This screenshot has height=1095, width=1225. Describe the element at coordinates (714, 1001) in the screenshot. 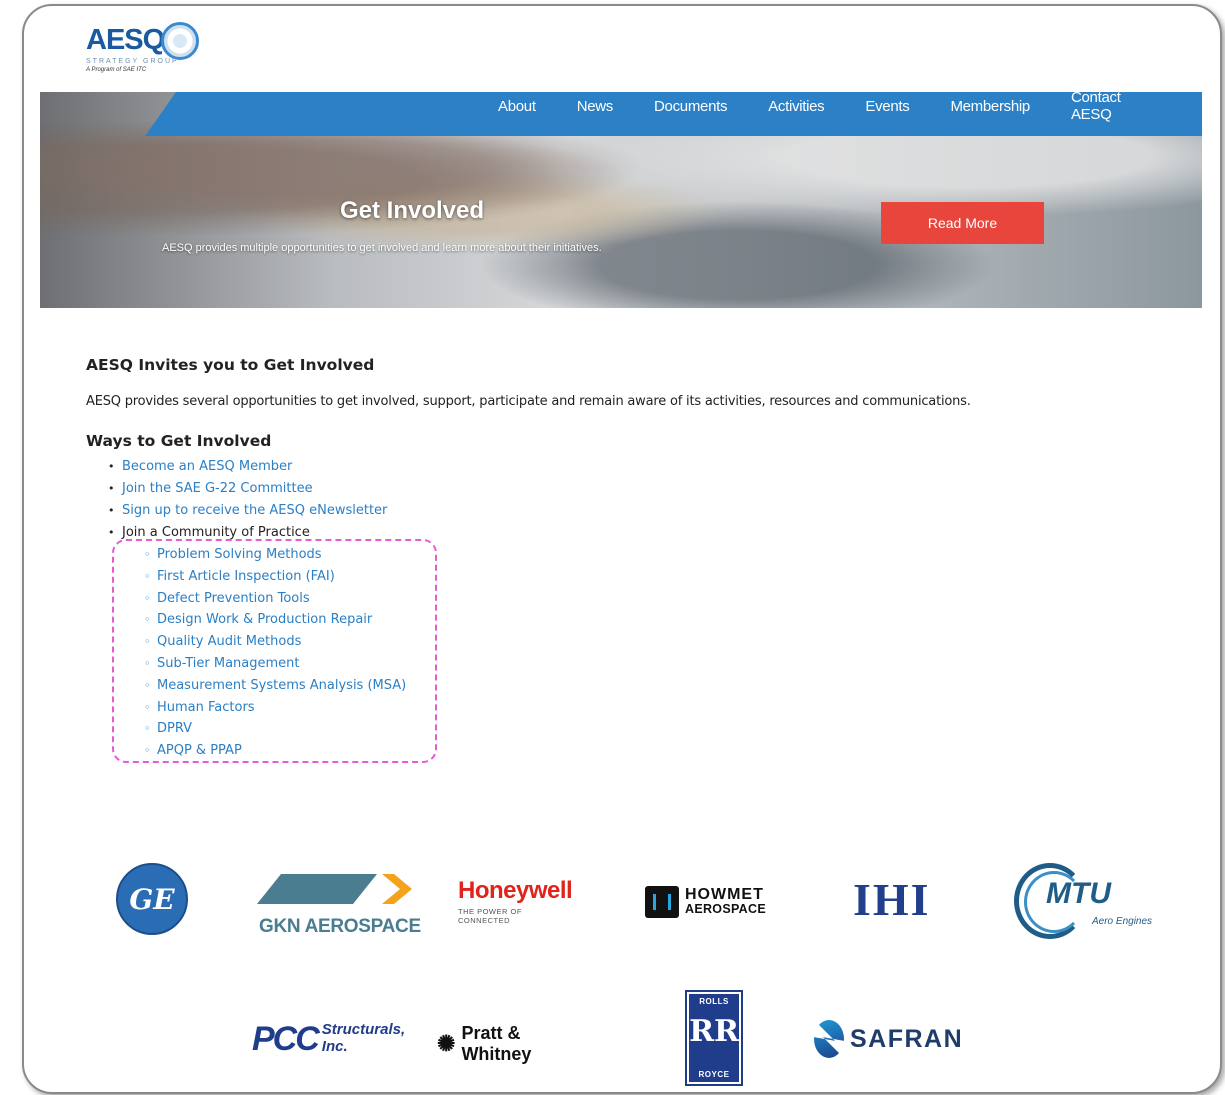

I see `rr-top: ROLLS` at that location.